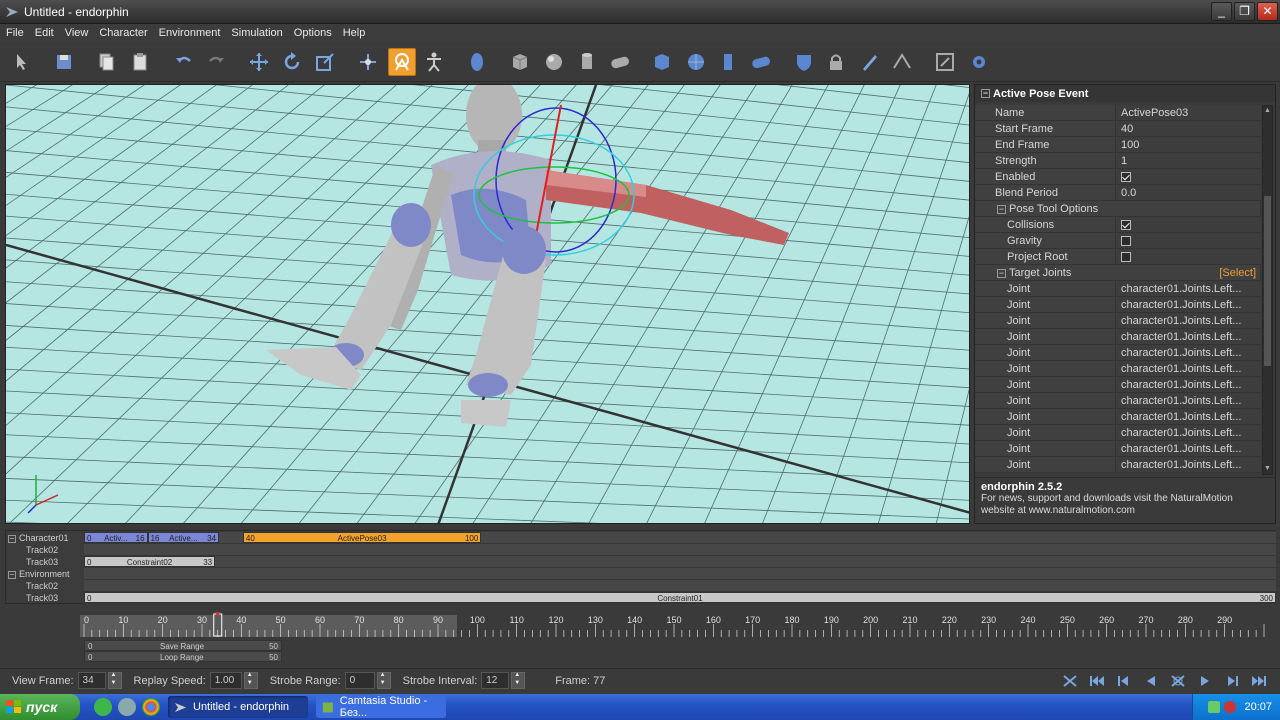 This screenshot has height=720, width=1280. I want to click on redo-icon, so click(216, 62).